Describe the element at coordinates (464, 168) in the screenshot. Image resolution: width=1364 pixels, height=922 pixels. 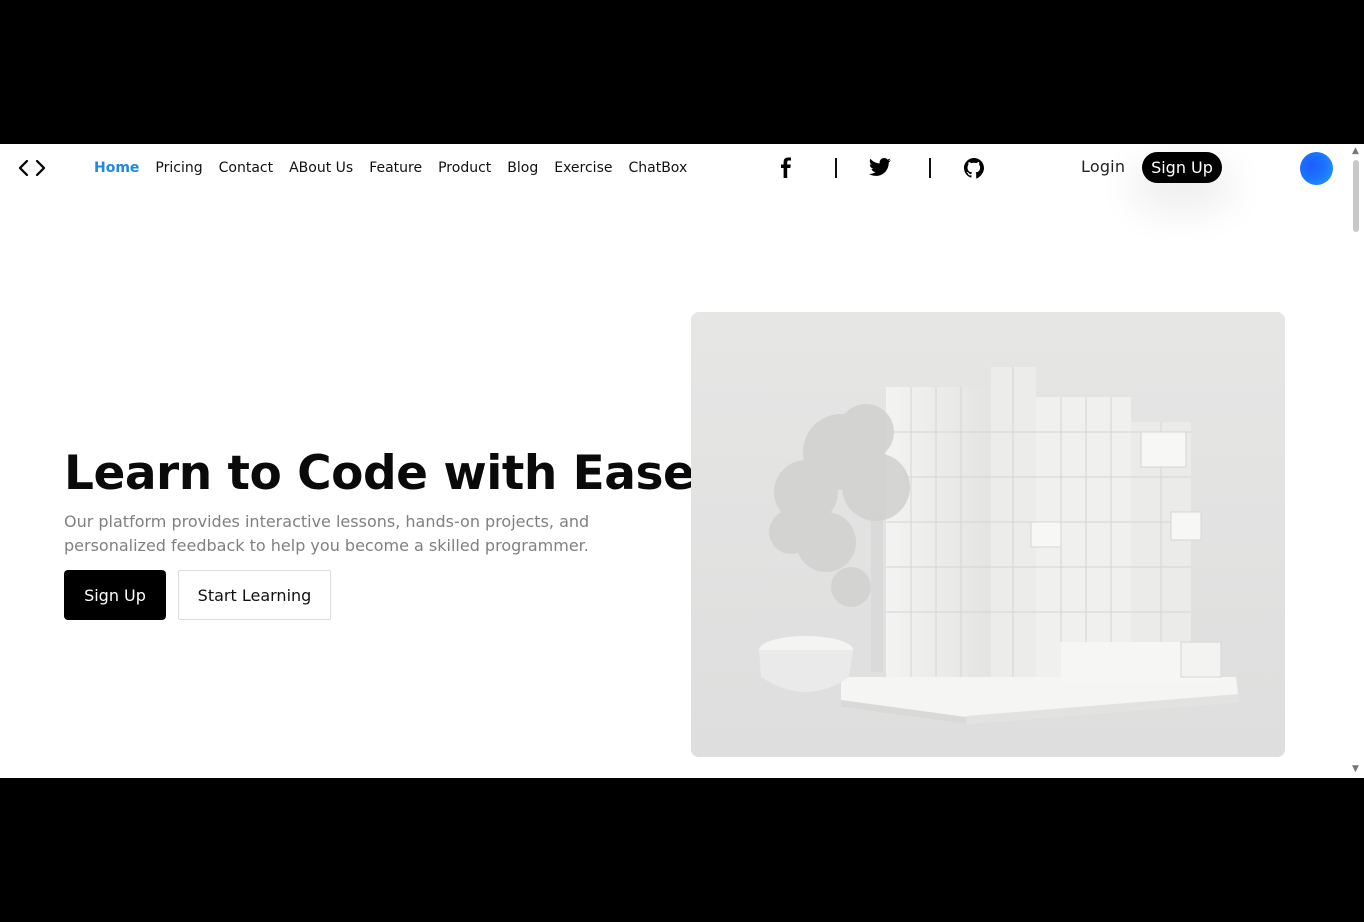
I see `nav-product: Product` at that location.